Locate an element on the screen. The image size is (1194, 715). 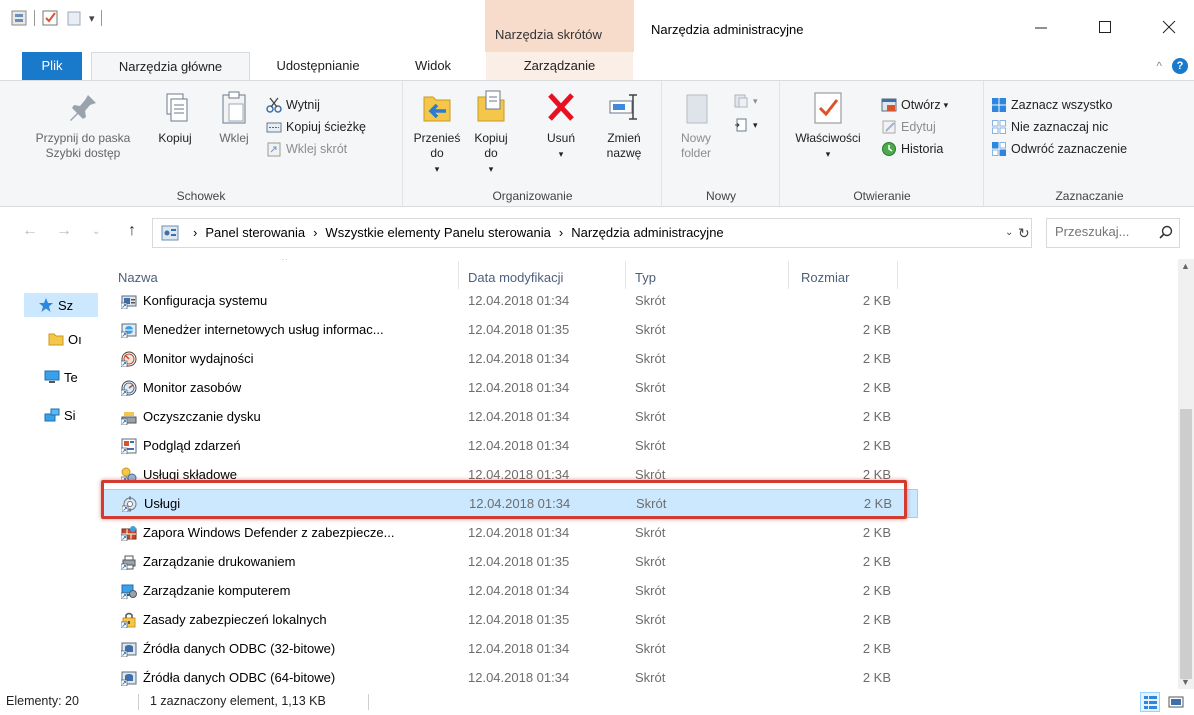
back-arrow-icon: ← is located at coordinates (30, 231).